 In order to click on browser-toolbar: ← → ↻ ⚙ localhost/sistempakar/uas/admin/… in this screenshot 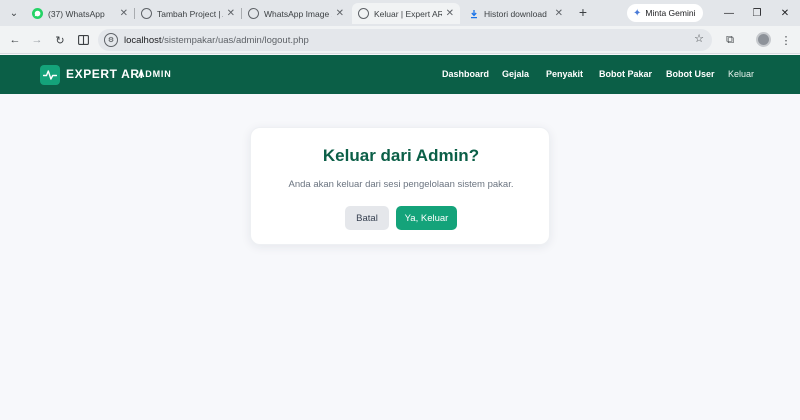, I will do `click(400, 40)`.